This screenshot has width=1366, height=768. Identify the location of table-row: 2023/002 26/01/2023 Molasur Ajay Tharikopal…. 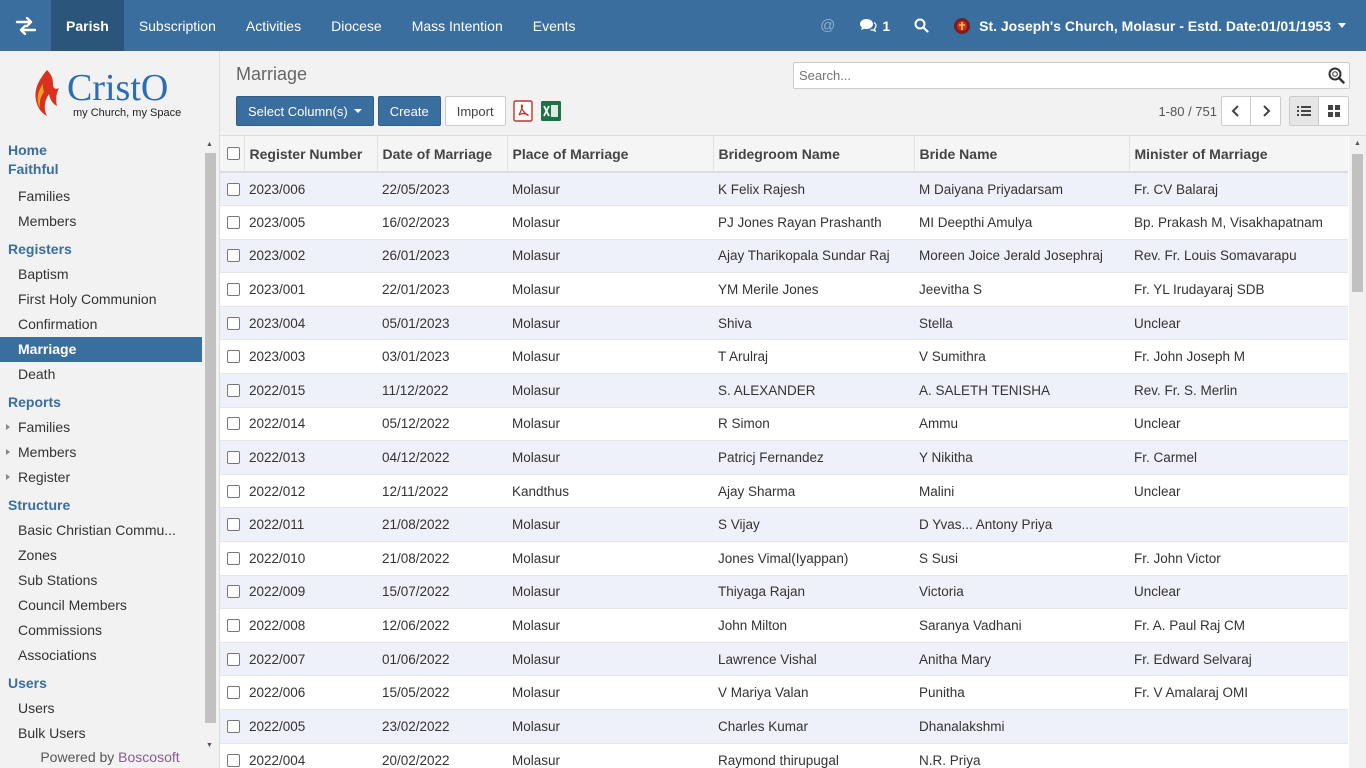
(784, 255).